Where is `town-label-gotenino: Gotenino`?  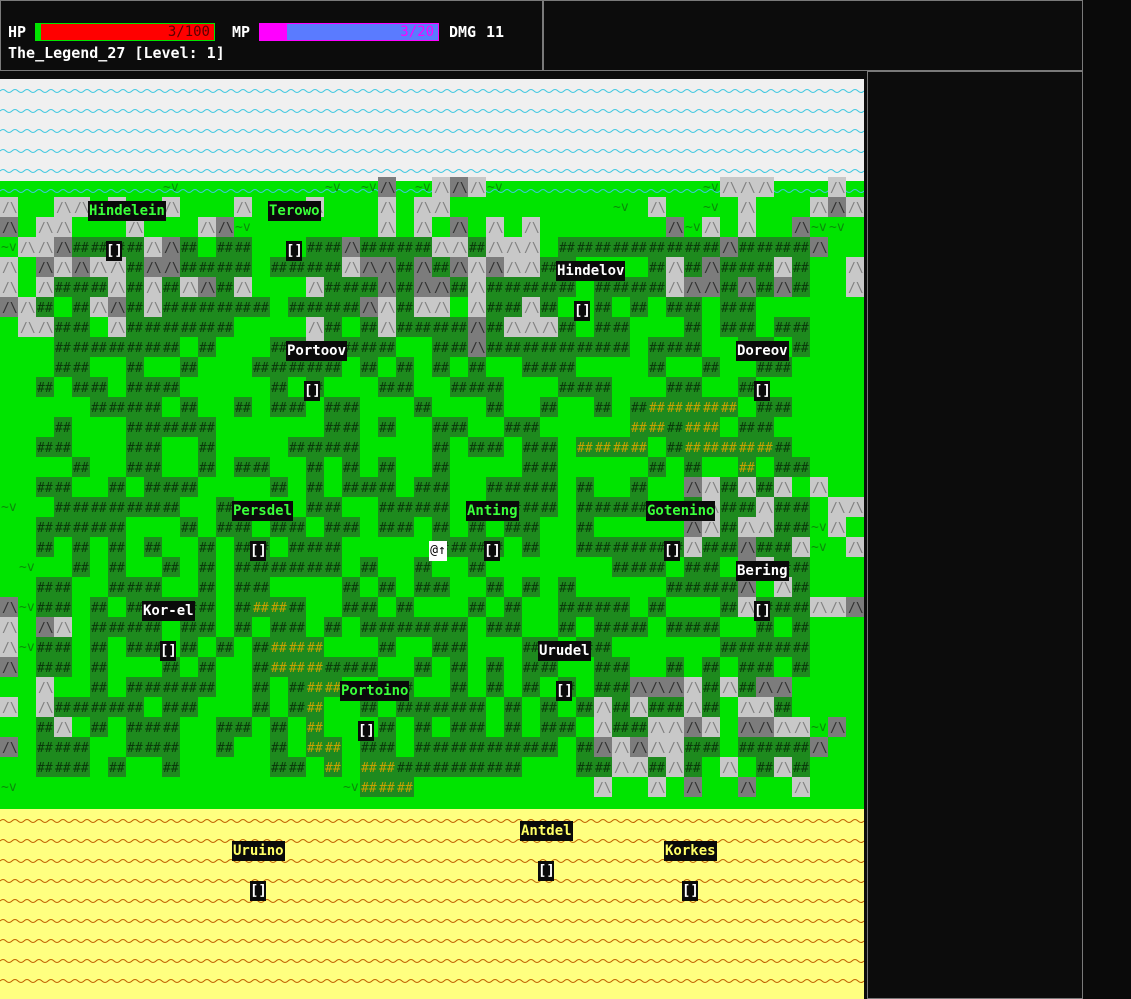 town-label-gotenino: Gotenino is located at coordinates (681, 511).